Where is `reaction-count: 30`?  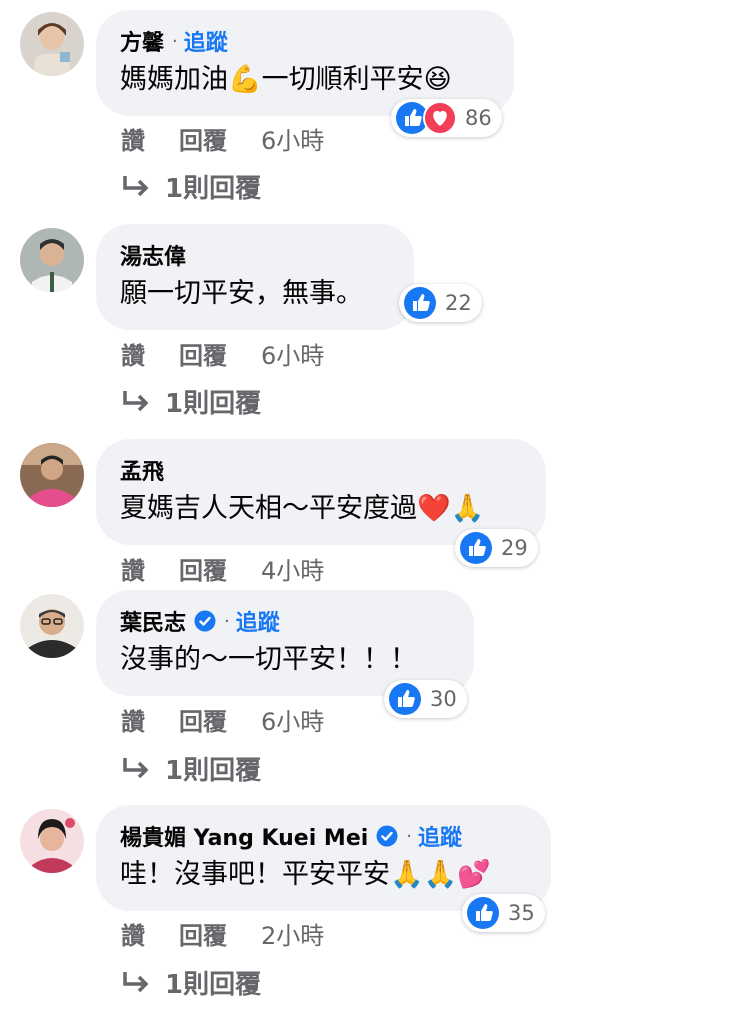 reaction-count: 30 is located at coordinates (443, 699).